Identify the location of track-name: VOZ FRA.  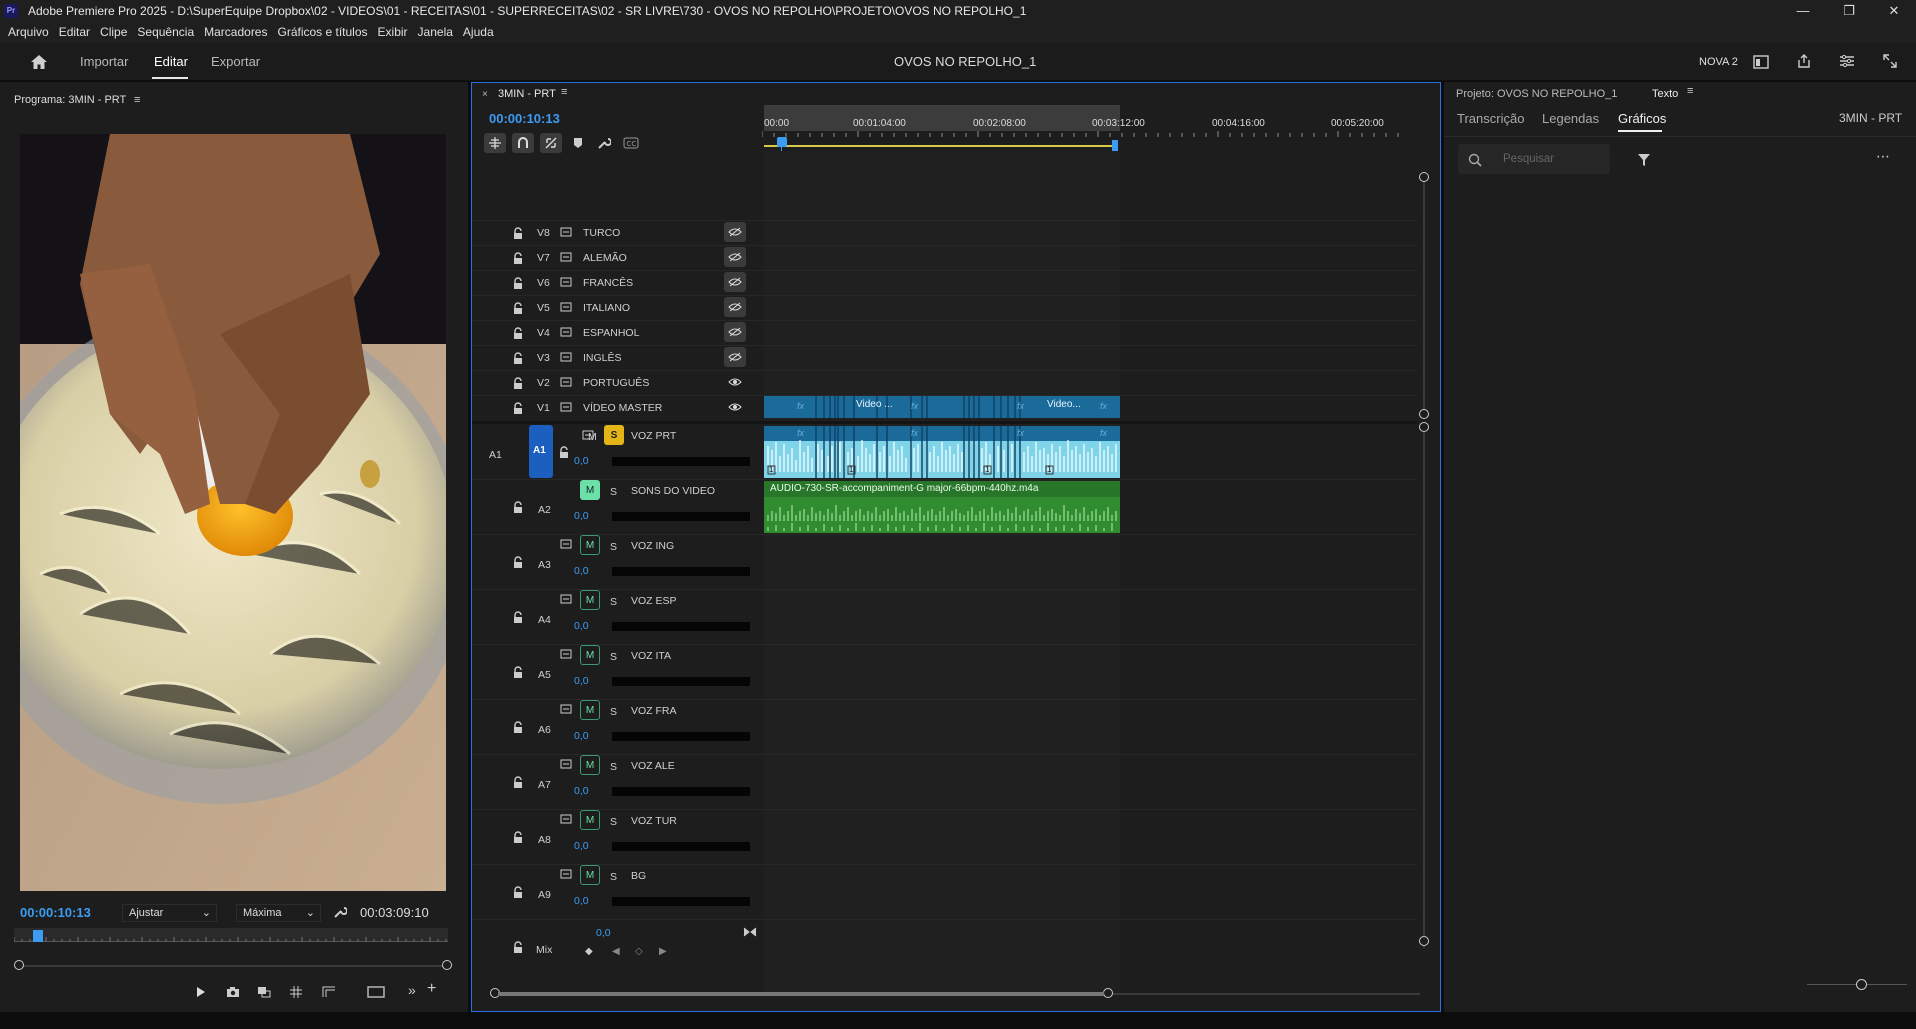
(654, 711).